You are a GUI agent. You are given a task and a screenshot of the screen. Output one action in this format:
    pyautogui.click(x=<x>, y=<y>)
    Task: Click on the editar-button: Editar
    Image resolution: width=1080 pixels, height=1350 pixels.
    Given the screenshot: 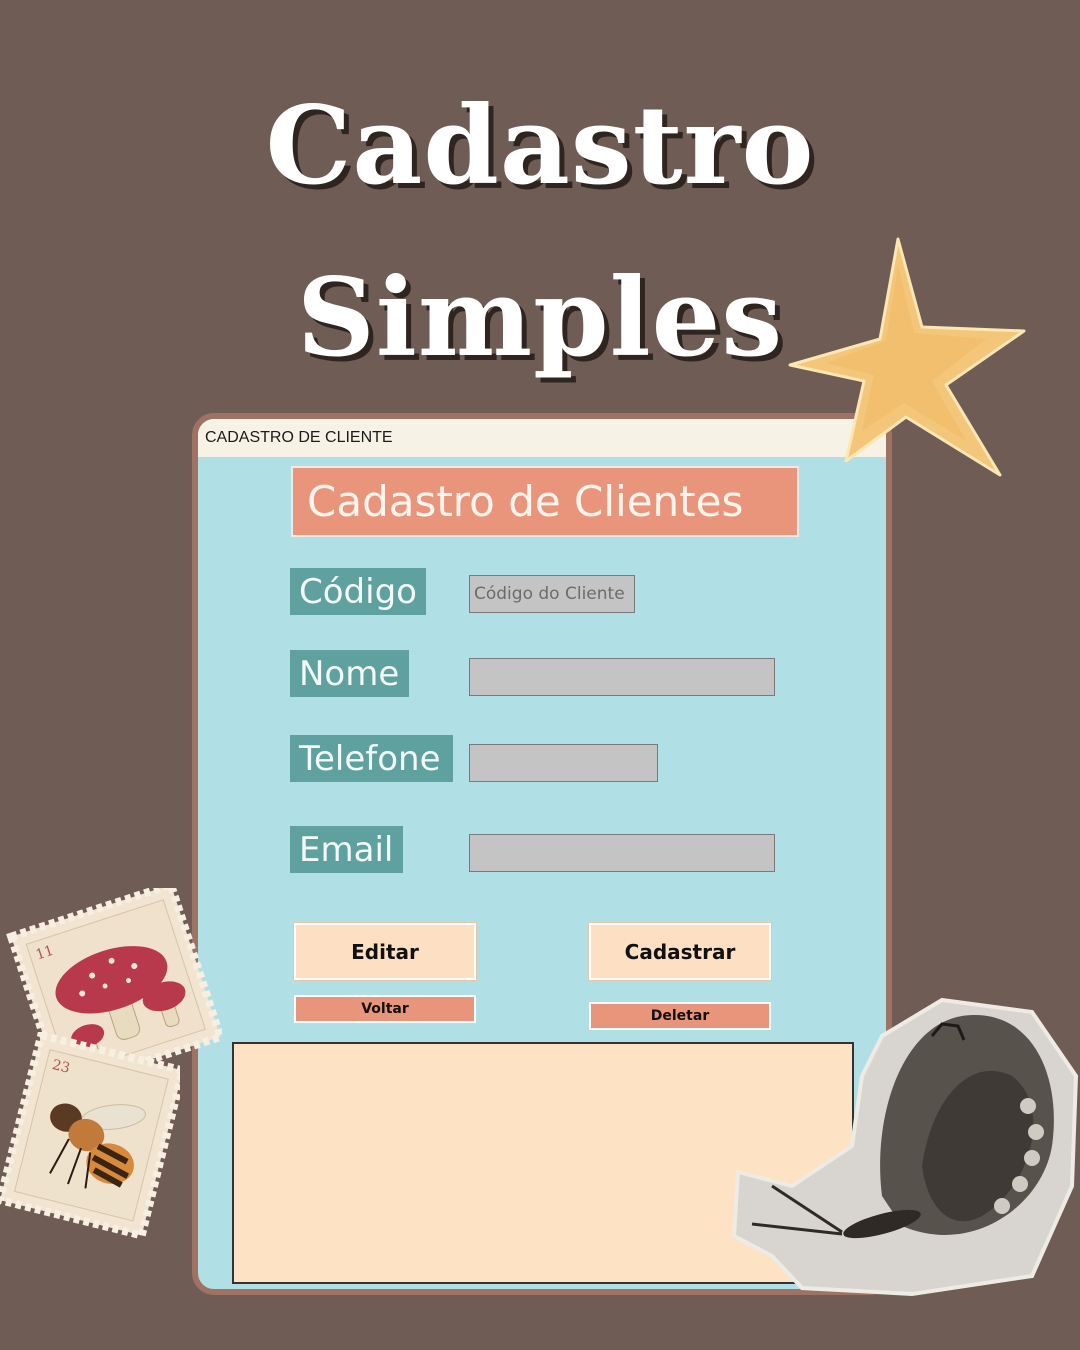 What is the action you would take?
    pyautogui.click(x=385, y=951)
    